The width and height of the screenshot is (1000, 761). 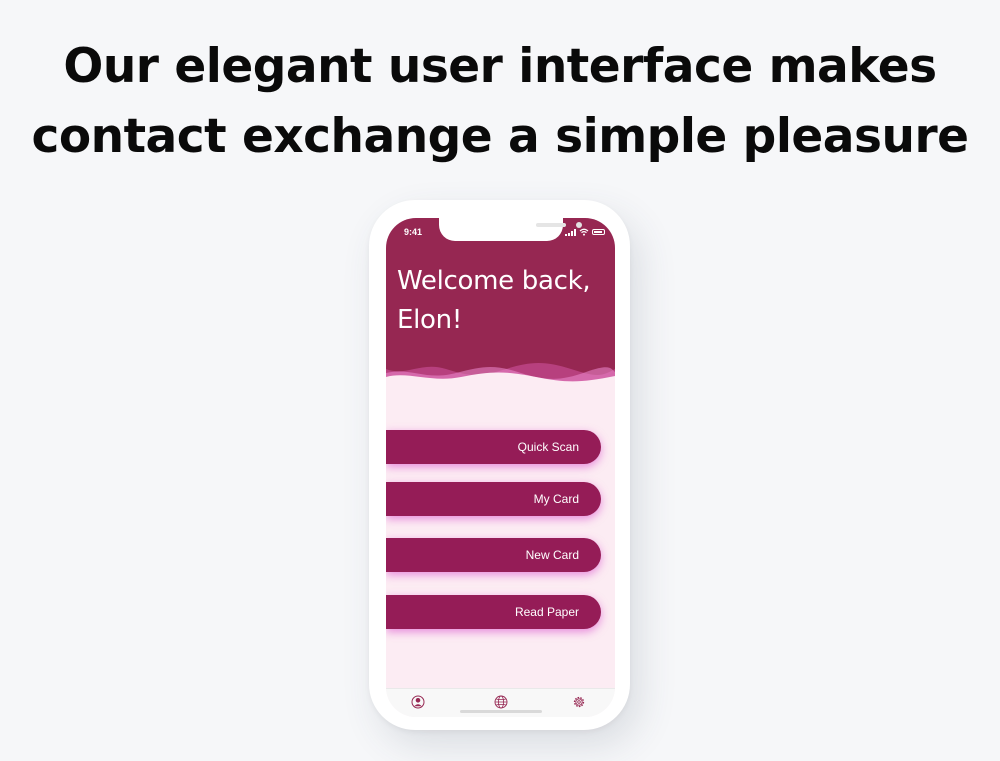 I want to click on front-camera, so click(x=579, y=225).